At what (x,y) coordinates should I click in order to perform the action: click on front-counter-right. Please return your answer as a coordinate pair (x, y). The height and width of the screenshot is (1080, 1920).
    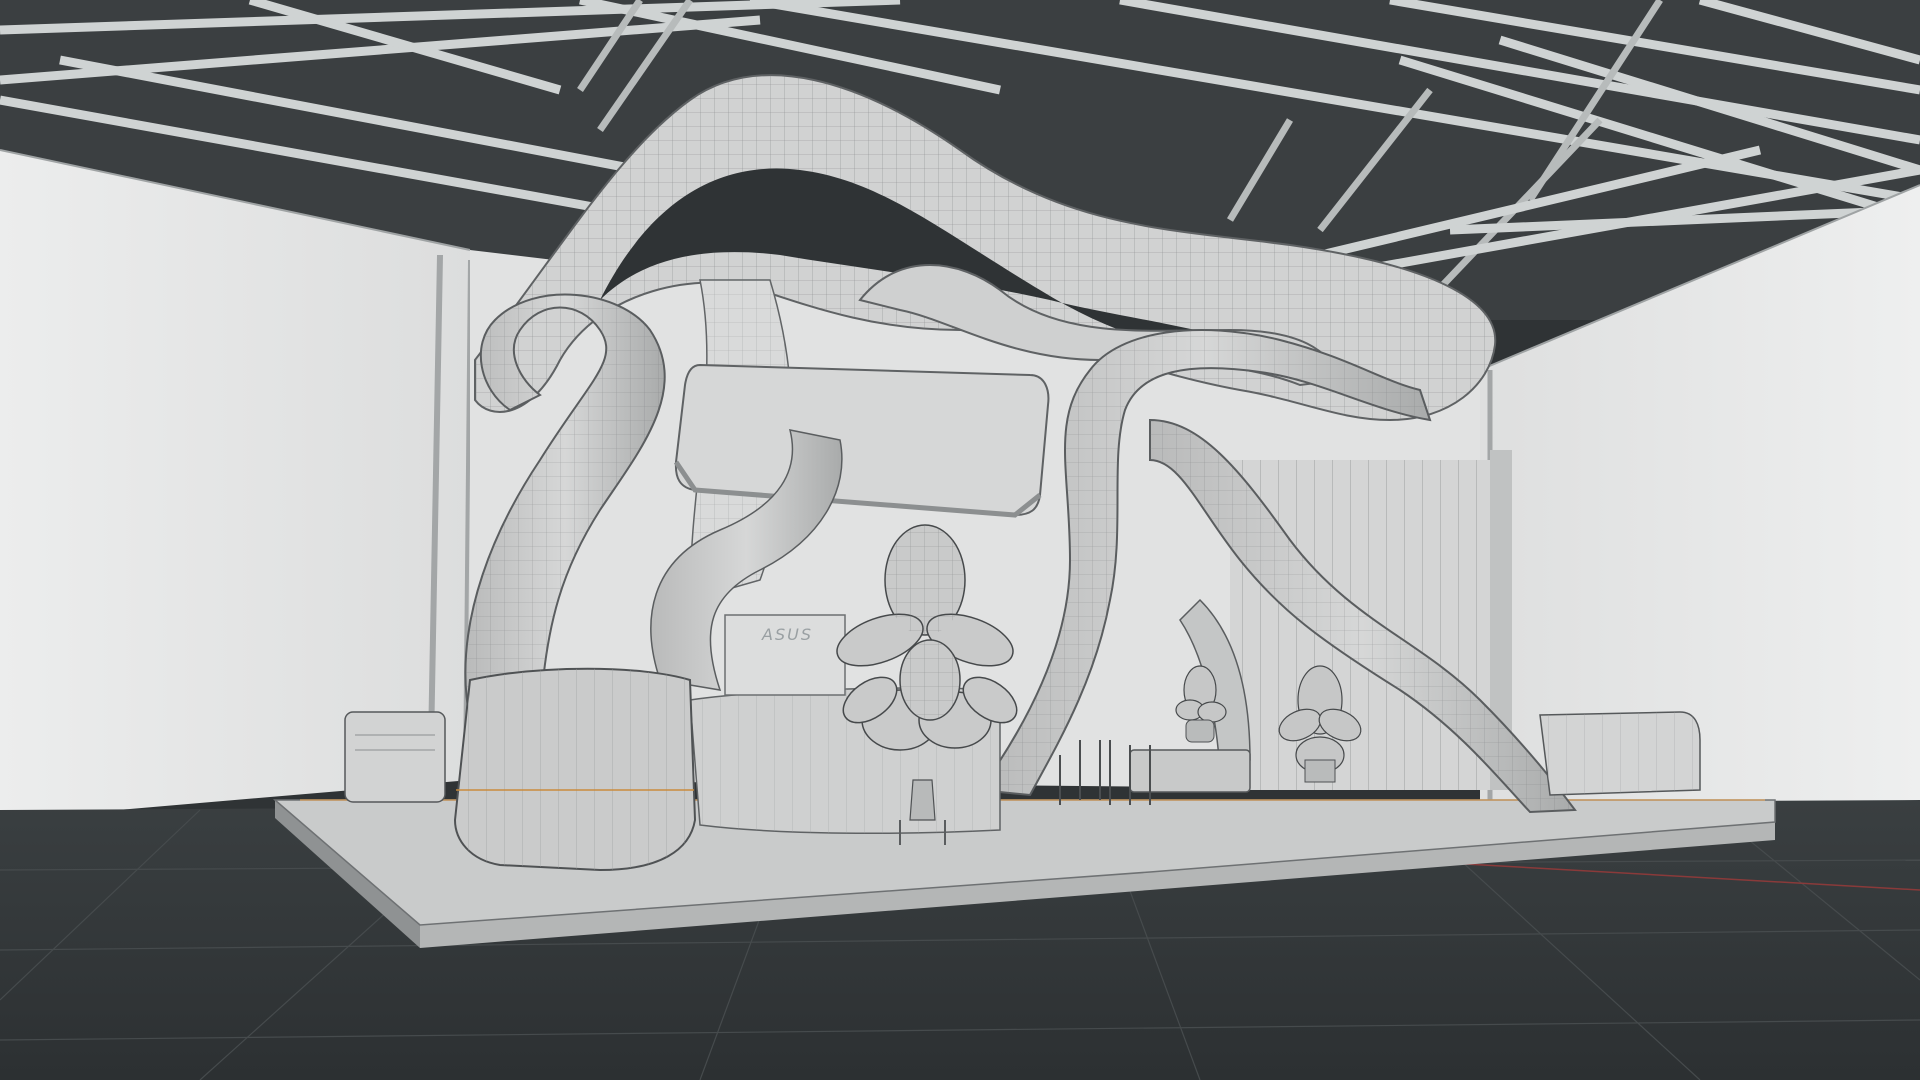
    Looking at the image, I should click on (1620, 753).